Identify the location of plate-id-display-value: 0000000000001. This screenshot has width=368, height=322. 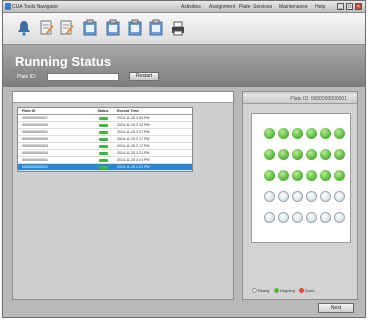
(328, 99).